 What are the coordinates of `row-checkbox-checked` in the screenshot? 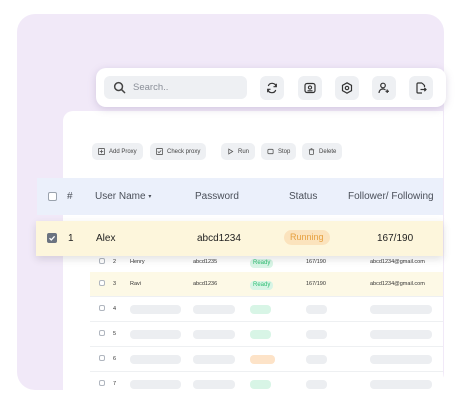 It's located at (52, 238).